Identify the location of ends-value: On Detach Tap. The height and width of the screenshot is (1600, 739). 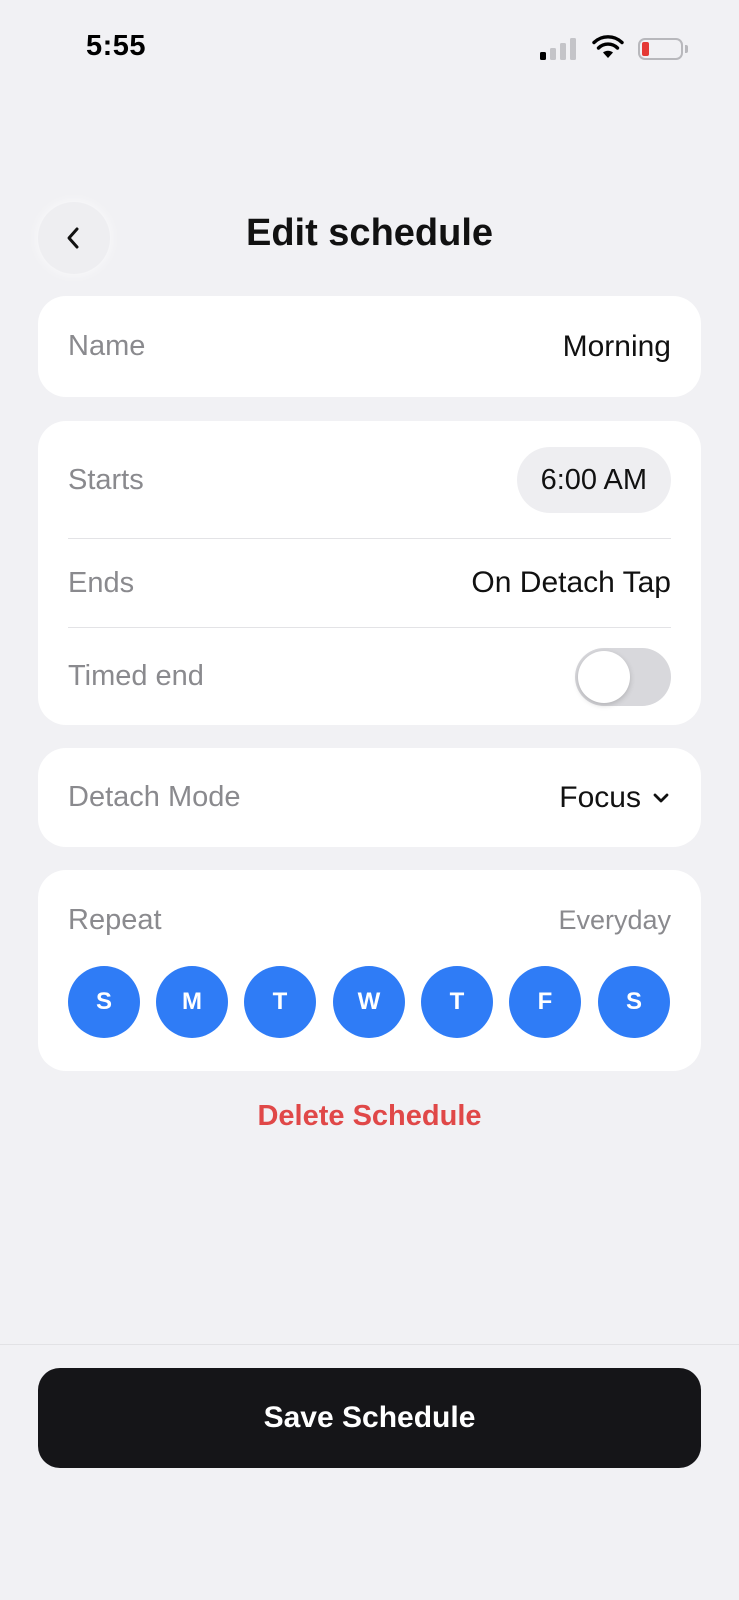
(571, 583).